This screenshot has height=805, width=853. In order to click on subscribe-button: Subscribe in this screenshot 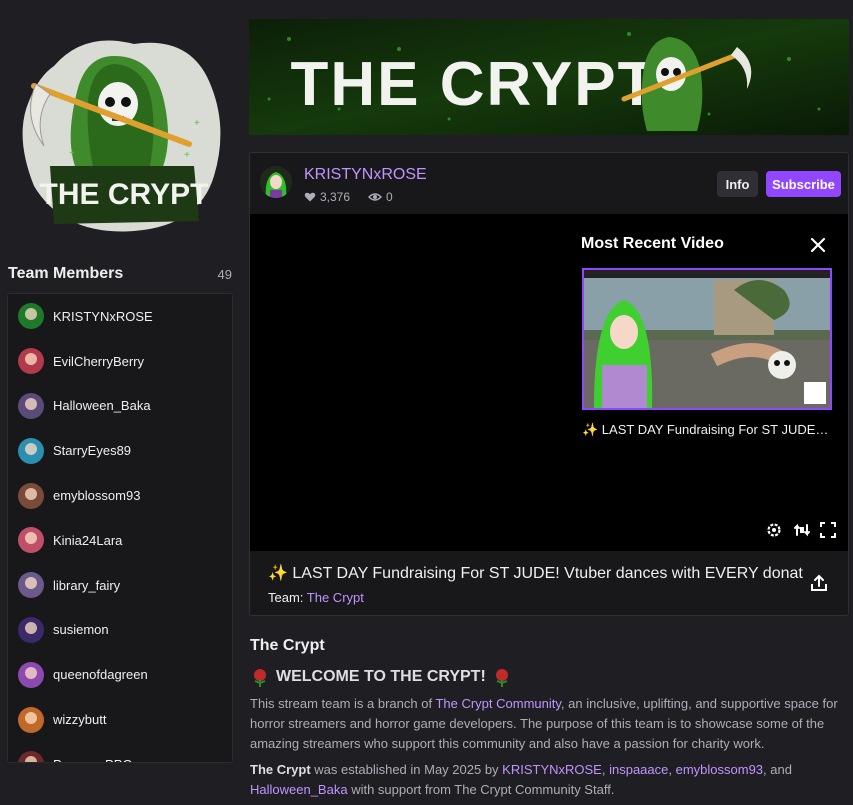, I will do `click(803, 184)`.